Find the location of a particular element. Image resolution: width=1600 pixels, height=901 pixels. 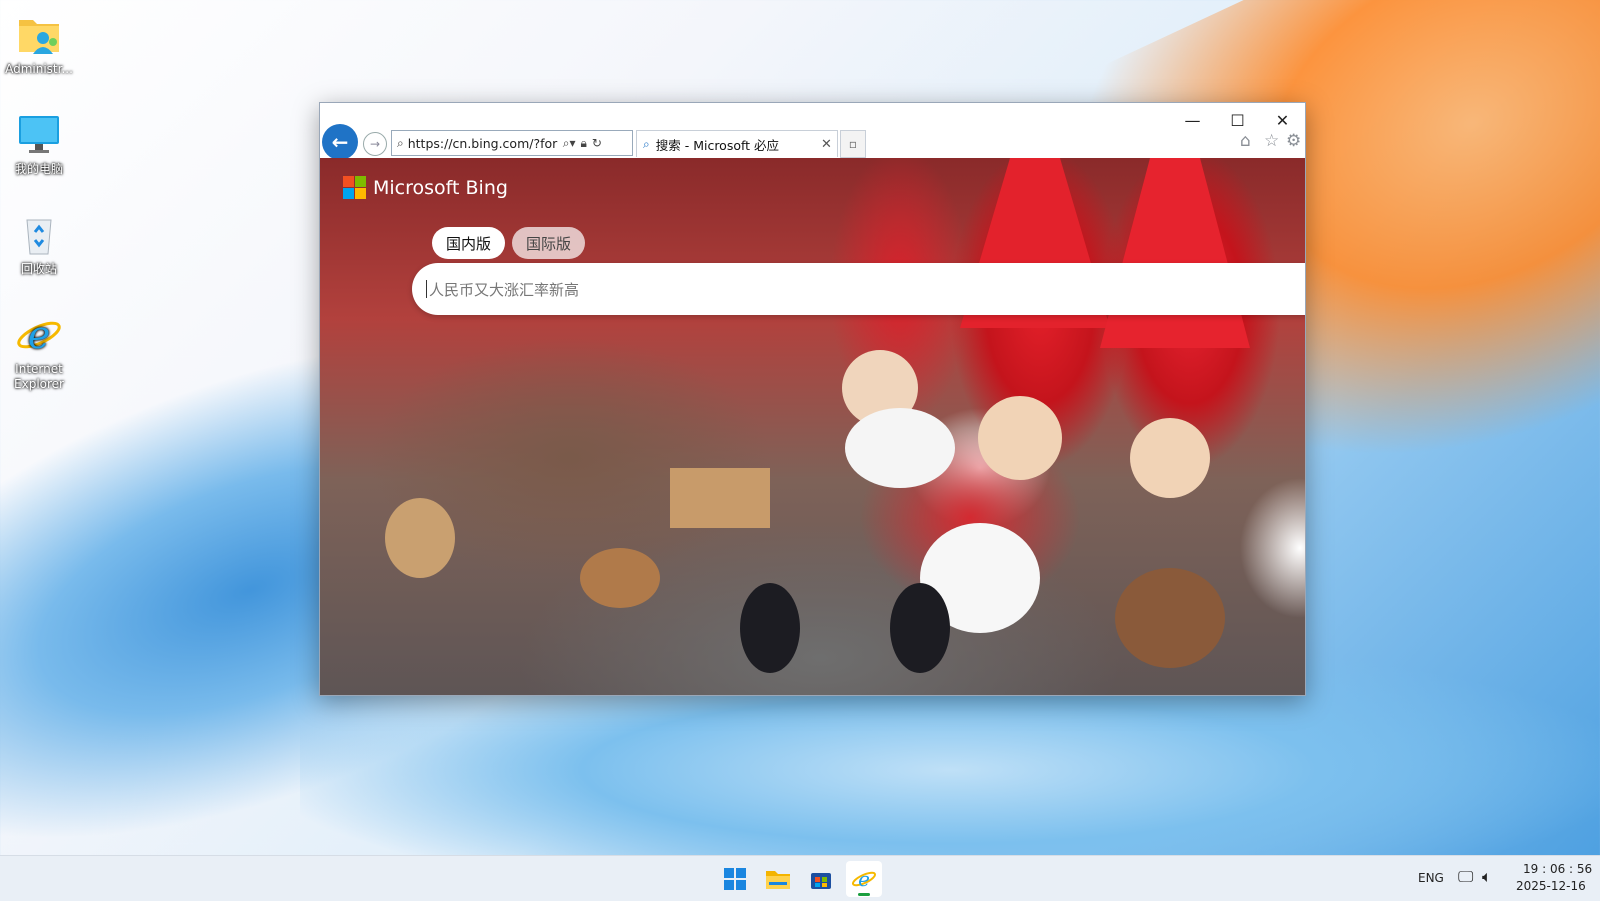

active-app-indicator is located at coordinates (864, 894).